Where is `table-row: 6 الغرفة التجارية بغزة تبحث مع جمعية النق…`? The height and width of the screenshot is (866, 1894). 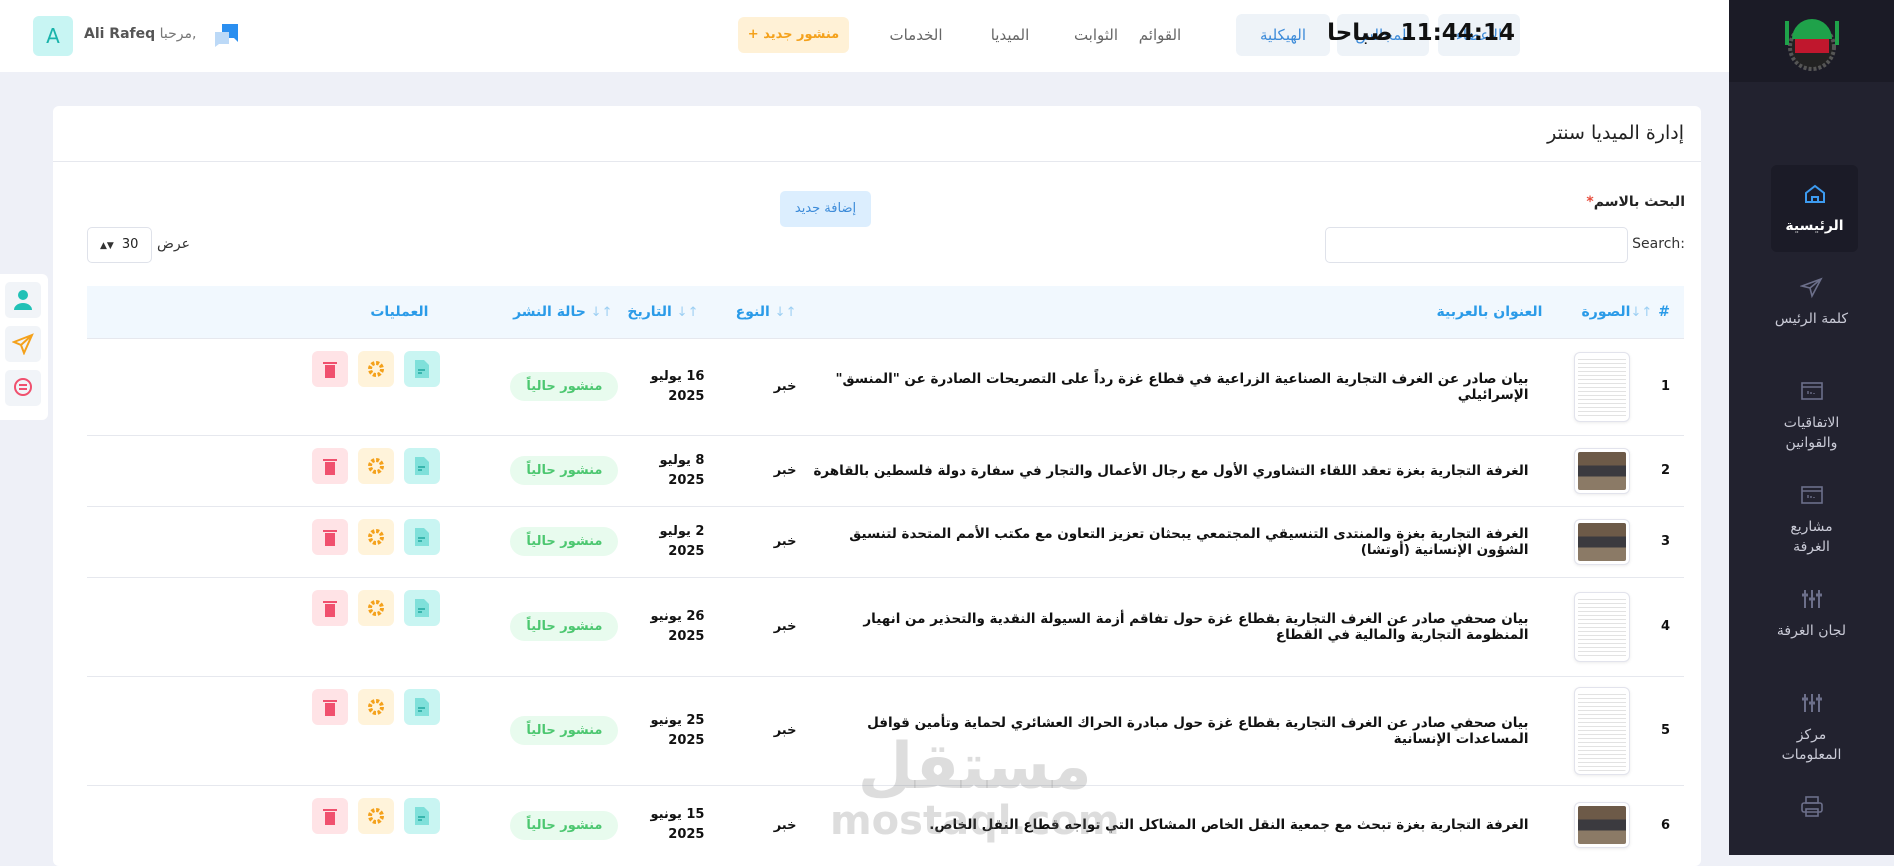 table-row: 6 الغرفة التجارية بغزة تبحث مع جمعية النق… is located at coordinates (885, 824).